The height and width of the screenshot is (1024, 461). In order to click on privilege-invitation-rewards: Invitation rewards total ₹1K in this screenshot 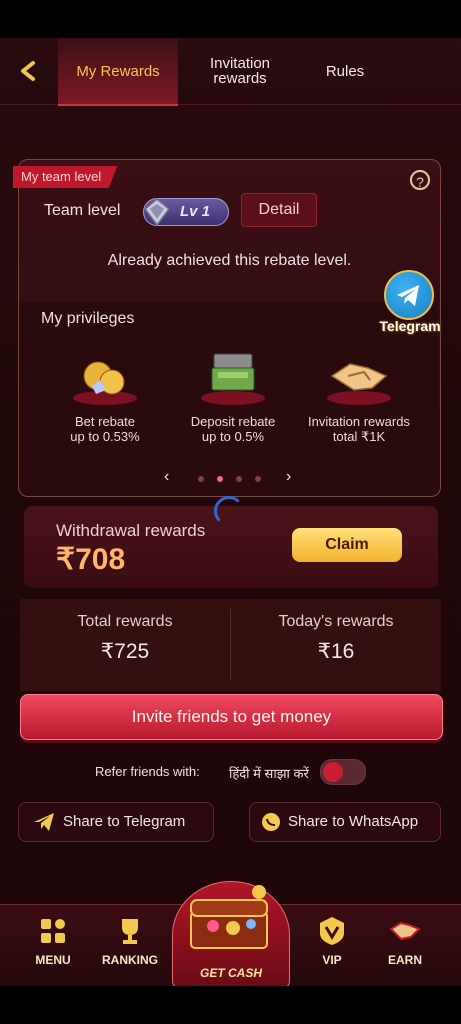, I will do `click(359, 395)`.